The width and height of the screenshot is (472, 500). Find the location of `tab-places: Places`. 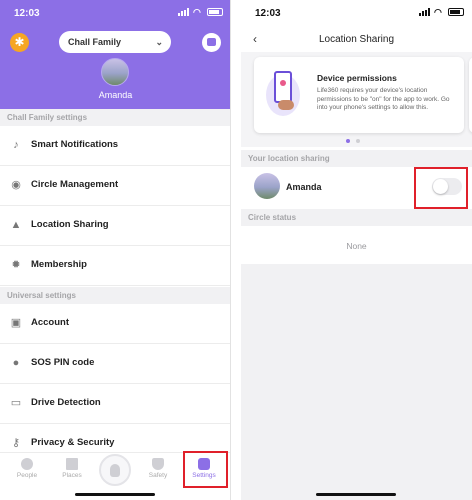

tab-places: Places is located at coordinates (72, 468).